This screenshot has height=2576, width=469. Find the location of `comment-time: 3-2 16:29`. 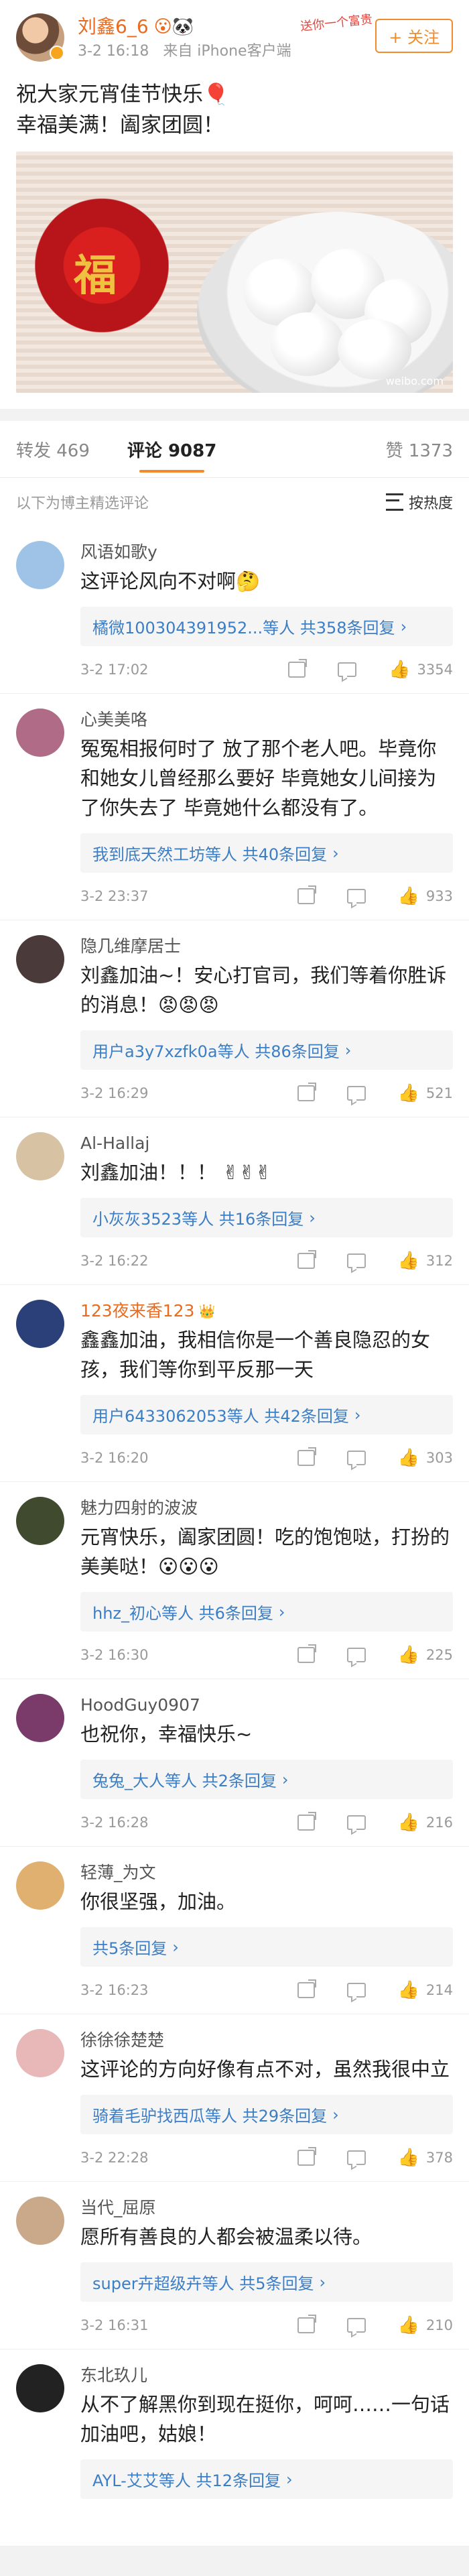

comment-time: 3-2 16:29 is located at coordinates (115, 1093).